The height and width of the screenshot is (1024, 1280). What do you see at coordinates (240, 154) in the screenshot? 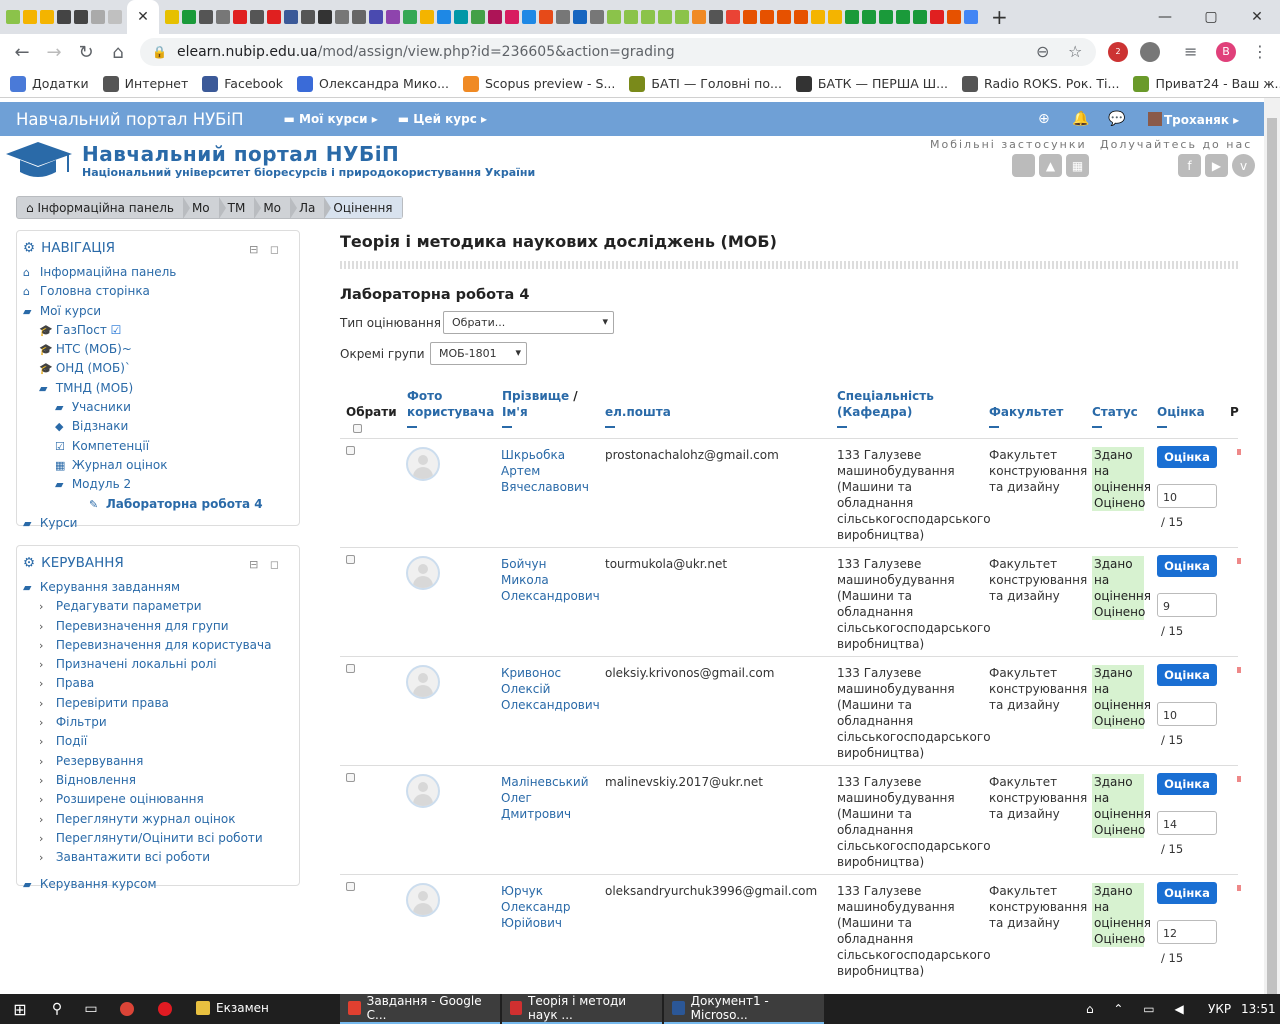
I see `header-title: Навчальний портал НУБіП` at bounding box center [240, 154].